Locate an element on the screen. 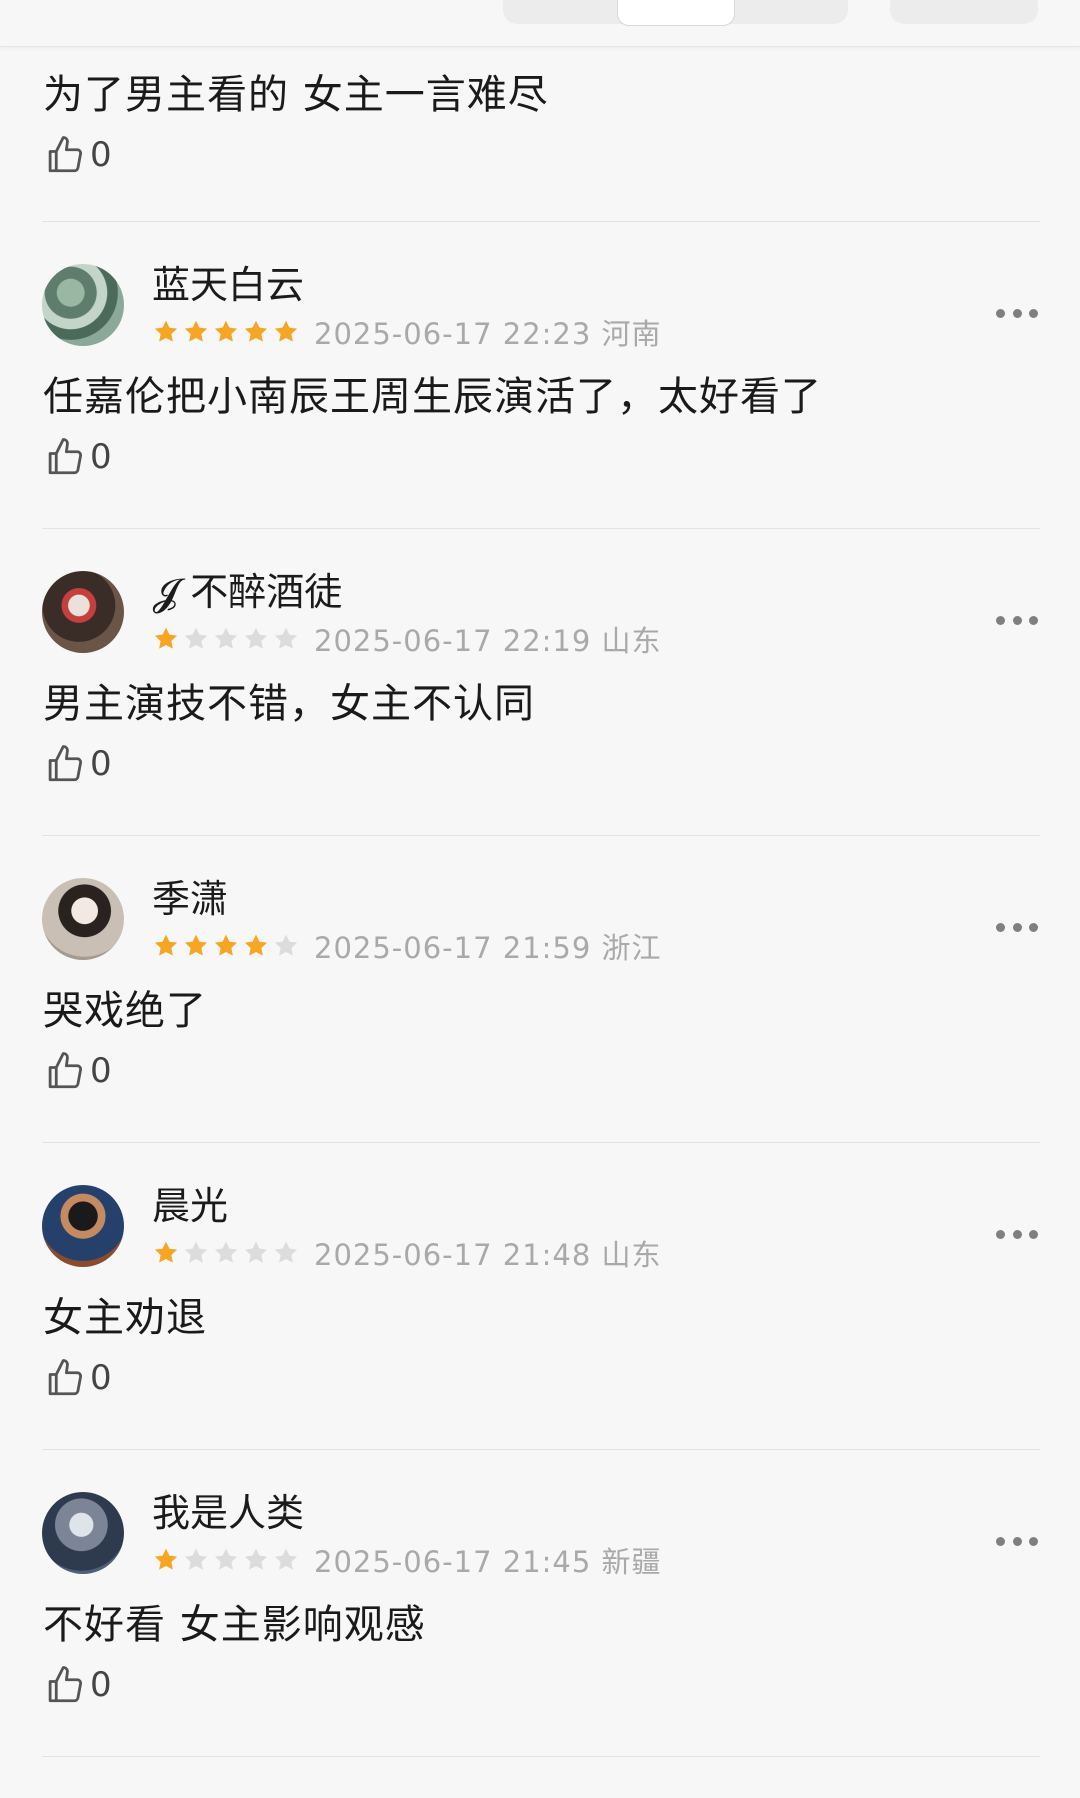  tab-active is located at coordinates (676, 13).